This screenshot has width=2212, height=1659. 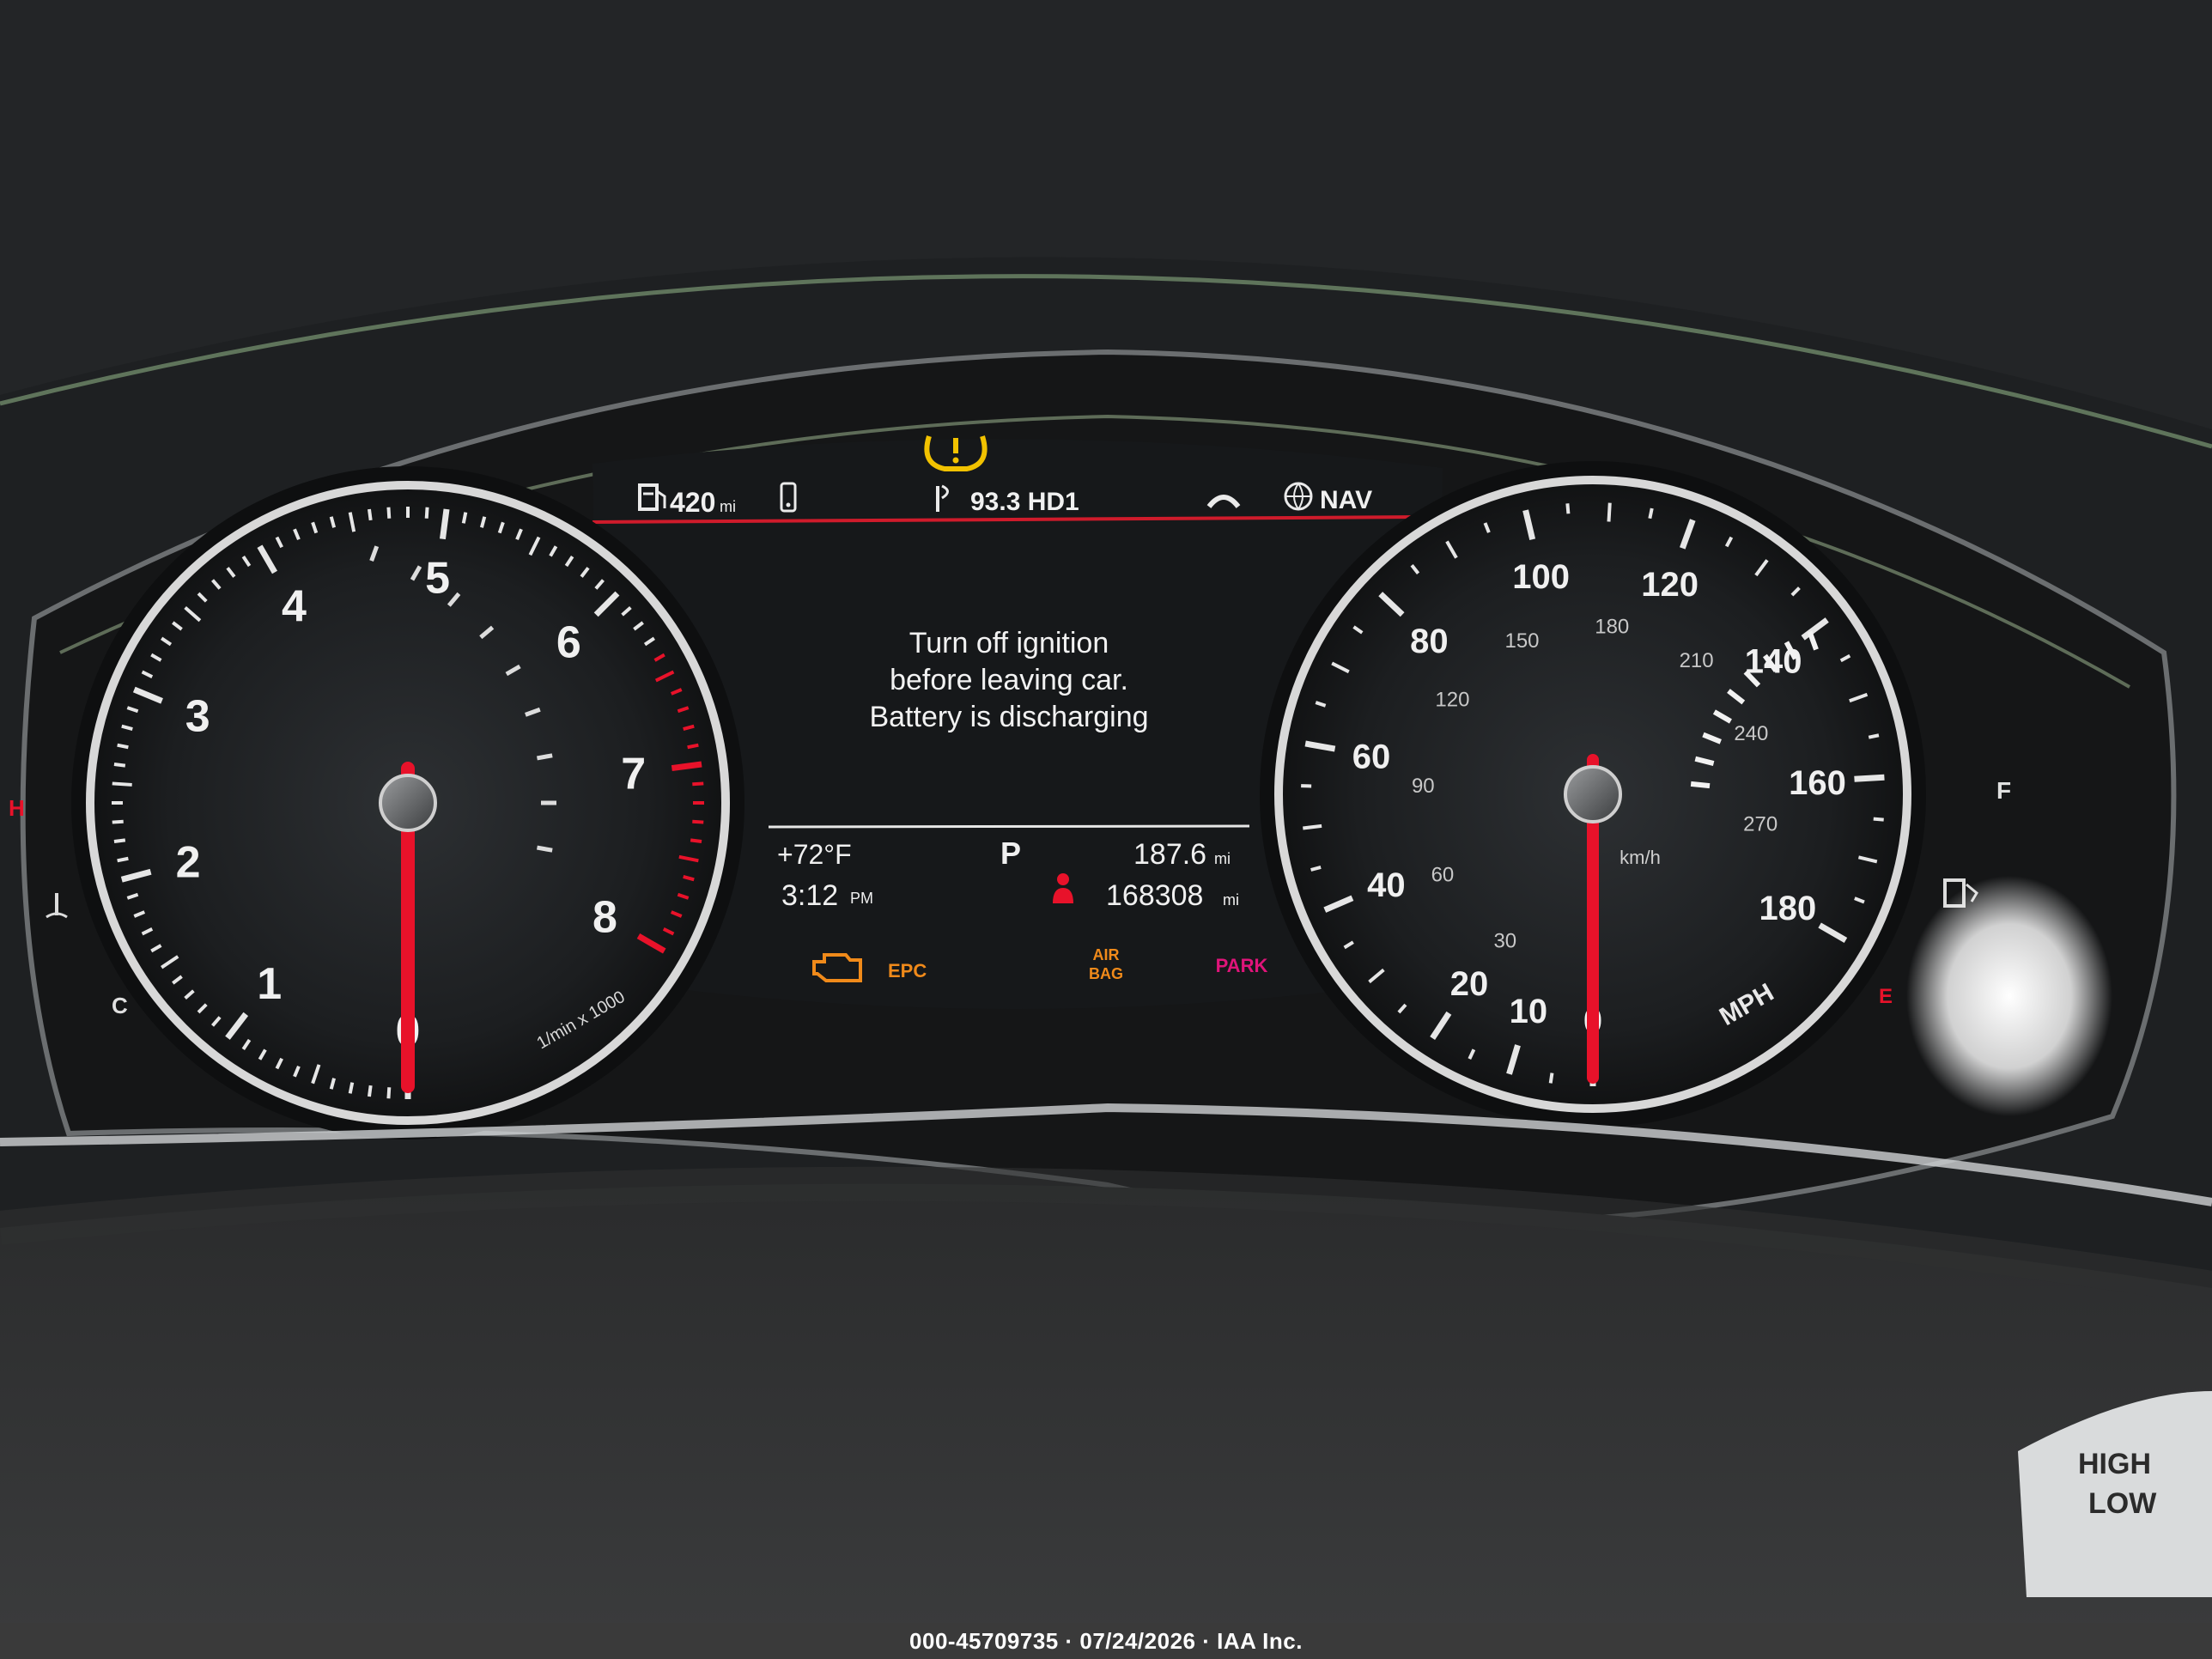 What do you see at coordinates (1541, 577) in the screenshot?
I see `speedometer-mph-label: 100` at bounding box center [1541, 577].